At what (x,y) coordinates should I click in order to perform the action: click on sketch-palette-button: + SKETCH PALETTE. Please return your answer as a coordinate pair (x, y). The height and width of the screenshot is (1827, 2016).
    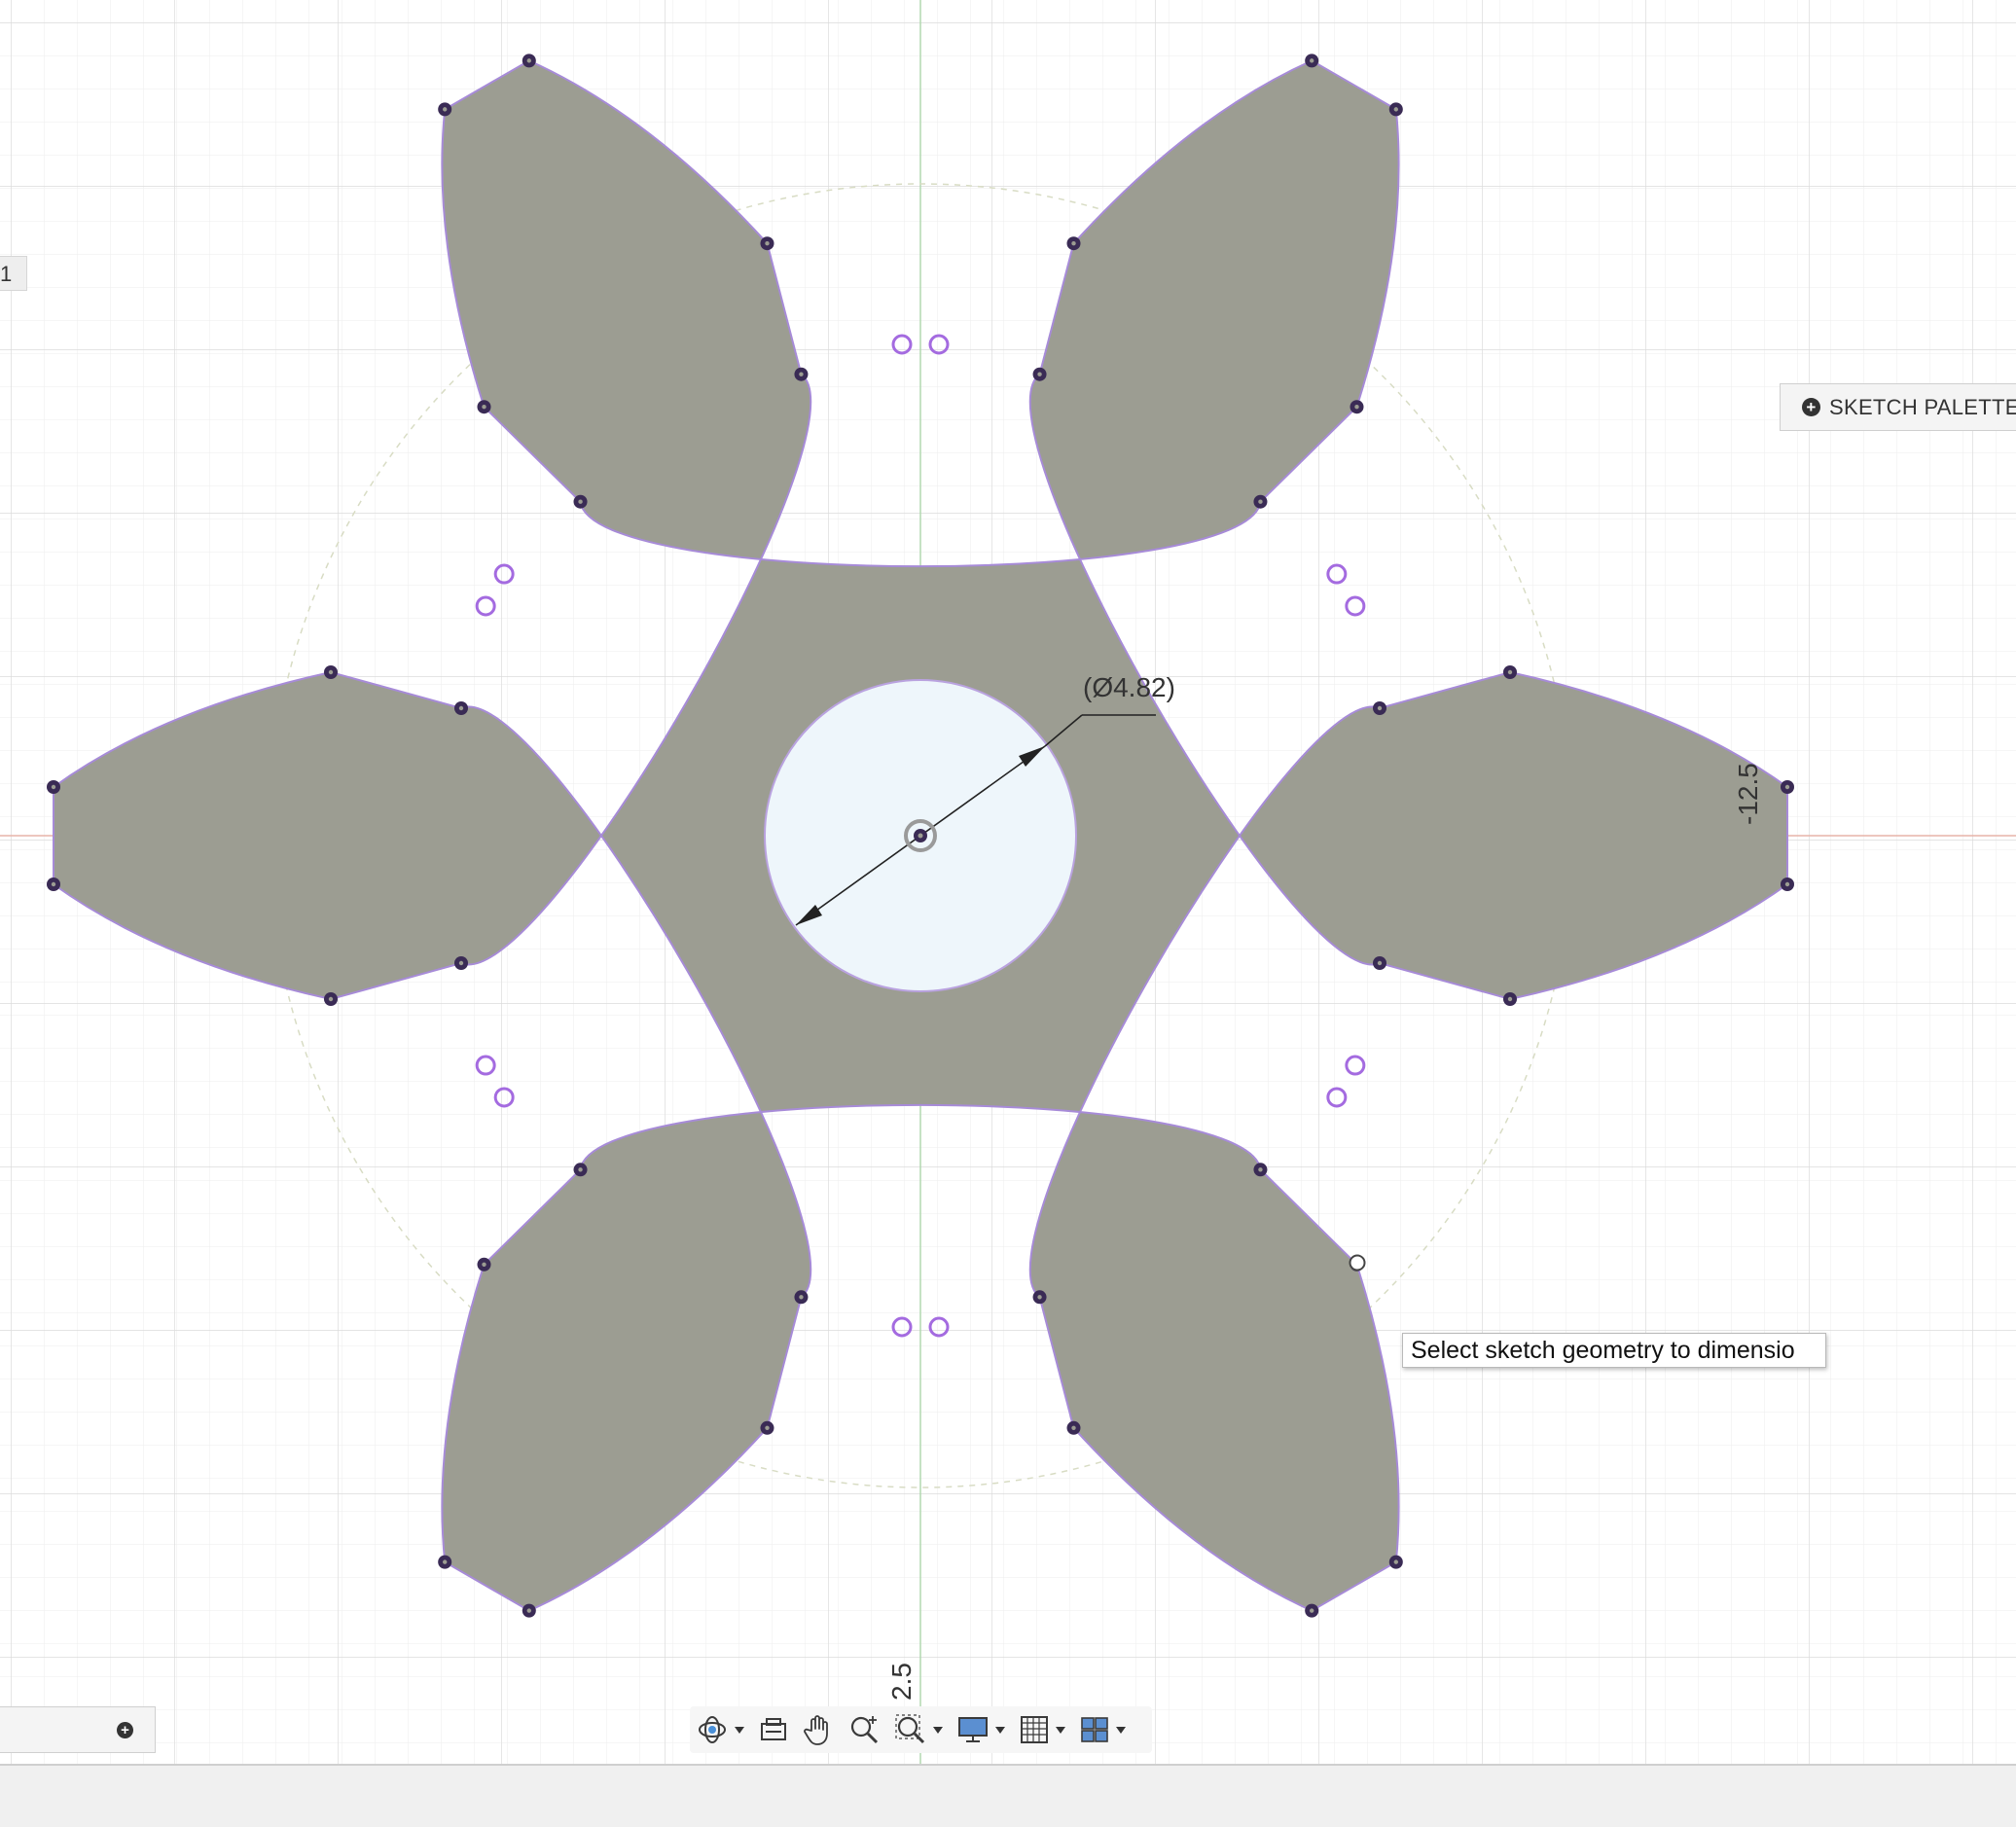
    Looking at the image, I should click on (1898, 407).